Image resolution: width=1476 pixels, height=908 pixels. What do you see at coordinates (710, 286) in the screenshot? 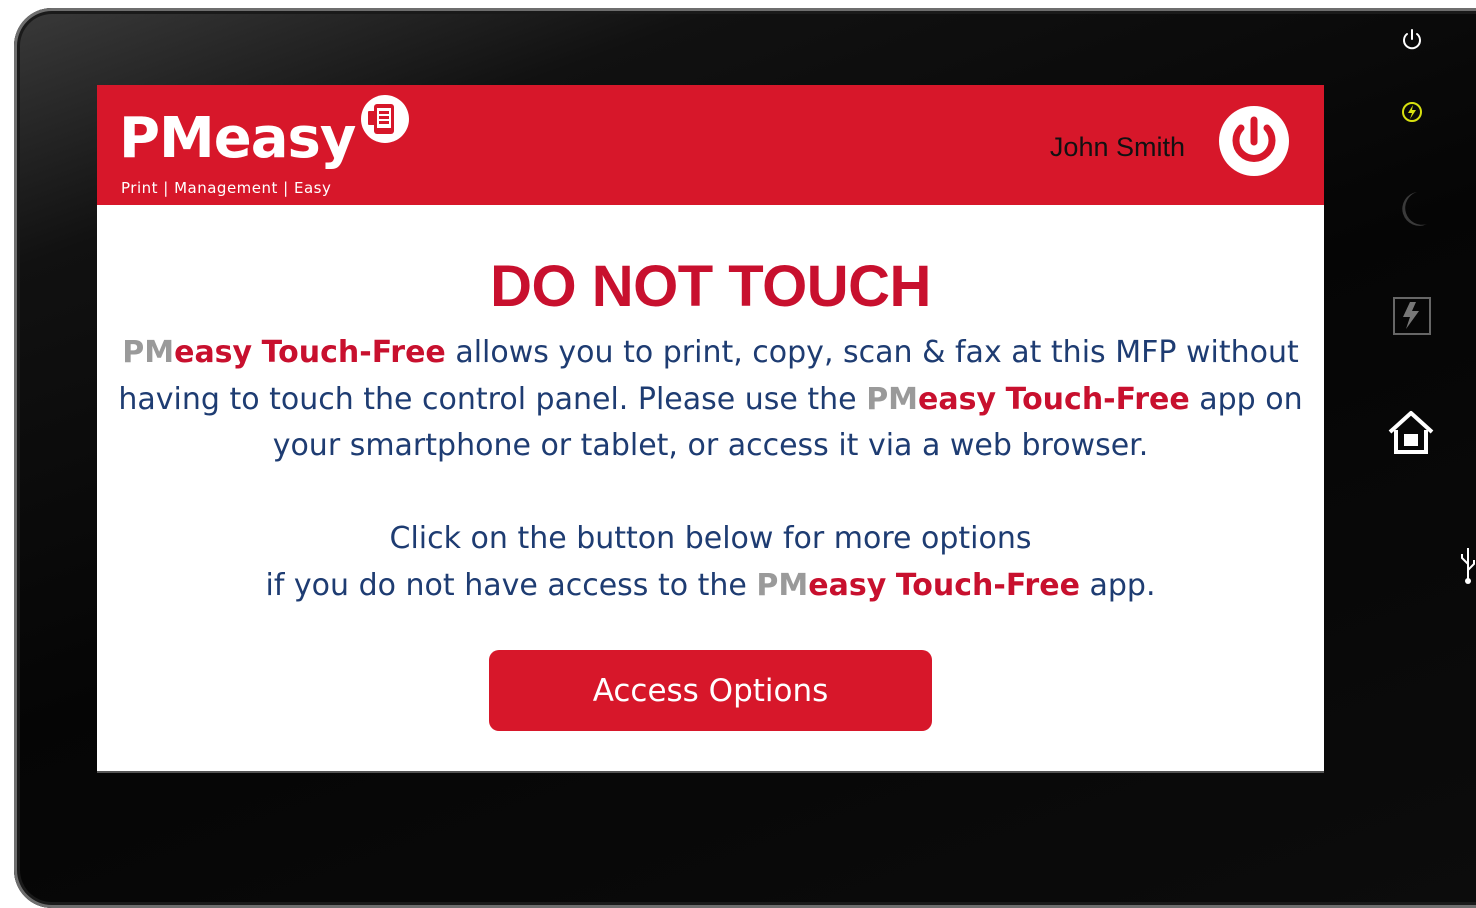
I see `page-title: DO NOT TOUCH` at bounding box center [710, 286].